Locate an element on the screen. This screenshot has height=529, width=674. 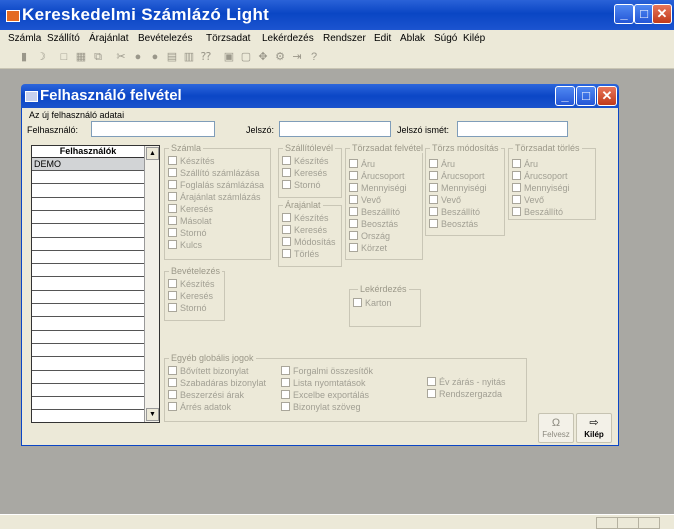
user-input is located at coordinates (153, 129).